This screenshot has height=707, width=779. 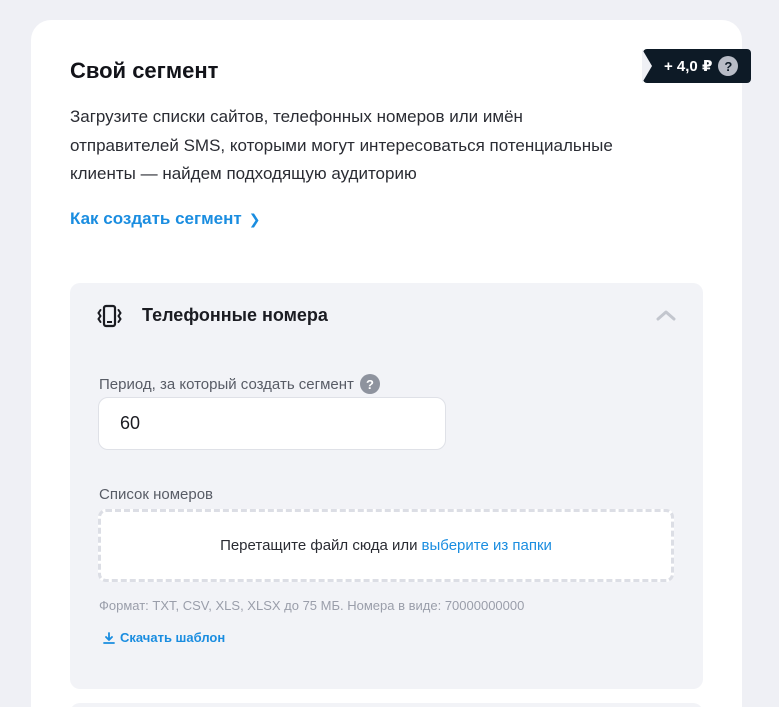 I want to click on next-panel, so click(x=386, y=705).